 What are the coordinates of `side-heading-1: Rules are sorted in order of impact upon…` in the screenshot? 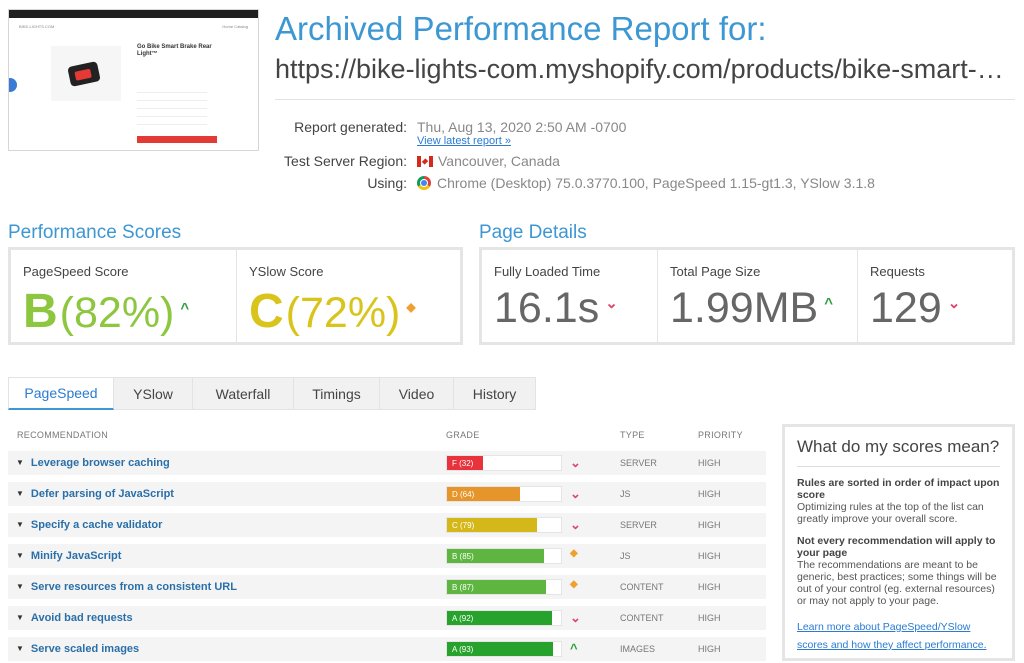 It's located at (898, 489).